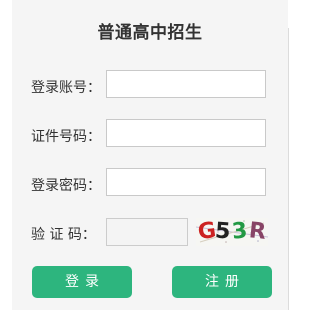  What do you see at coordinates (186, 84) in the screenshot?
I see `account-input` at bounding box center [186, 84].